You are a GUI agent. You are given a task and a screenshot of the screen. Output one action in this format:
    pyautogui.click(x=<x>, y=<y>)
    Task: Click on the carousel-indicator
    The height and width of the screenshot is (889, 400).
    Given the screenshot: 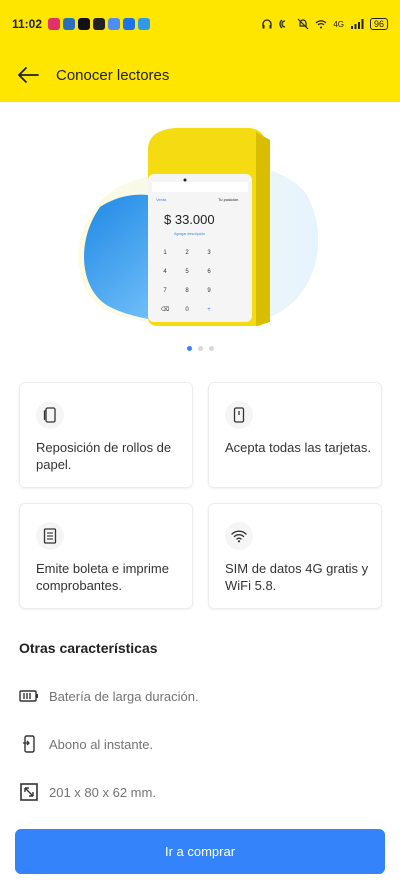 What is the action you would take?
    pyautogui.click(x=200, y=348)
    